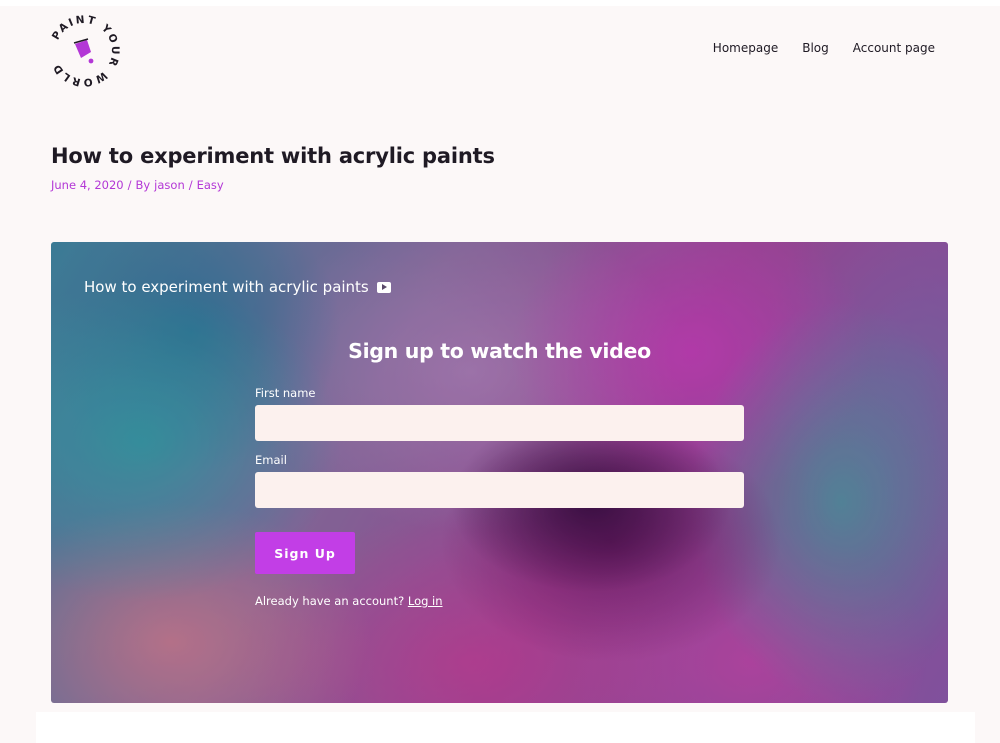  What do you see at coordinates (226, 287) in the screenshot?
I see `video-title-text: How to experiment with acrylic paints` at bounding box center [226, 287].